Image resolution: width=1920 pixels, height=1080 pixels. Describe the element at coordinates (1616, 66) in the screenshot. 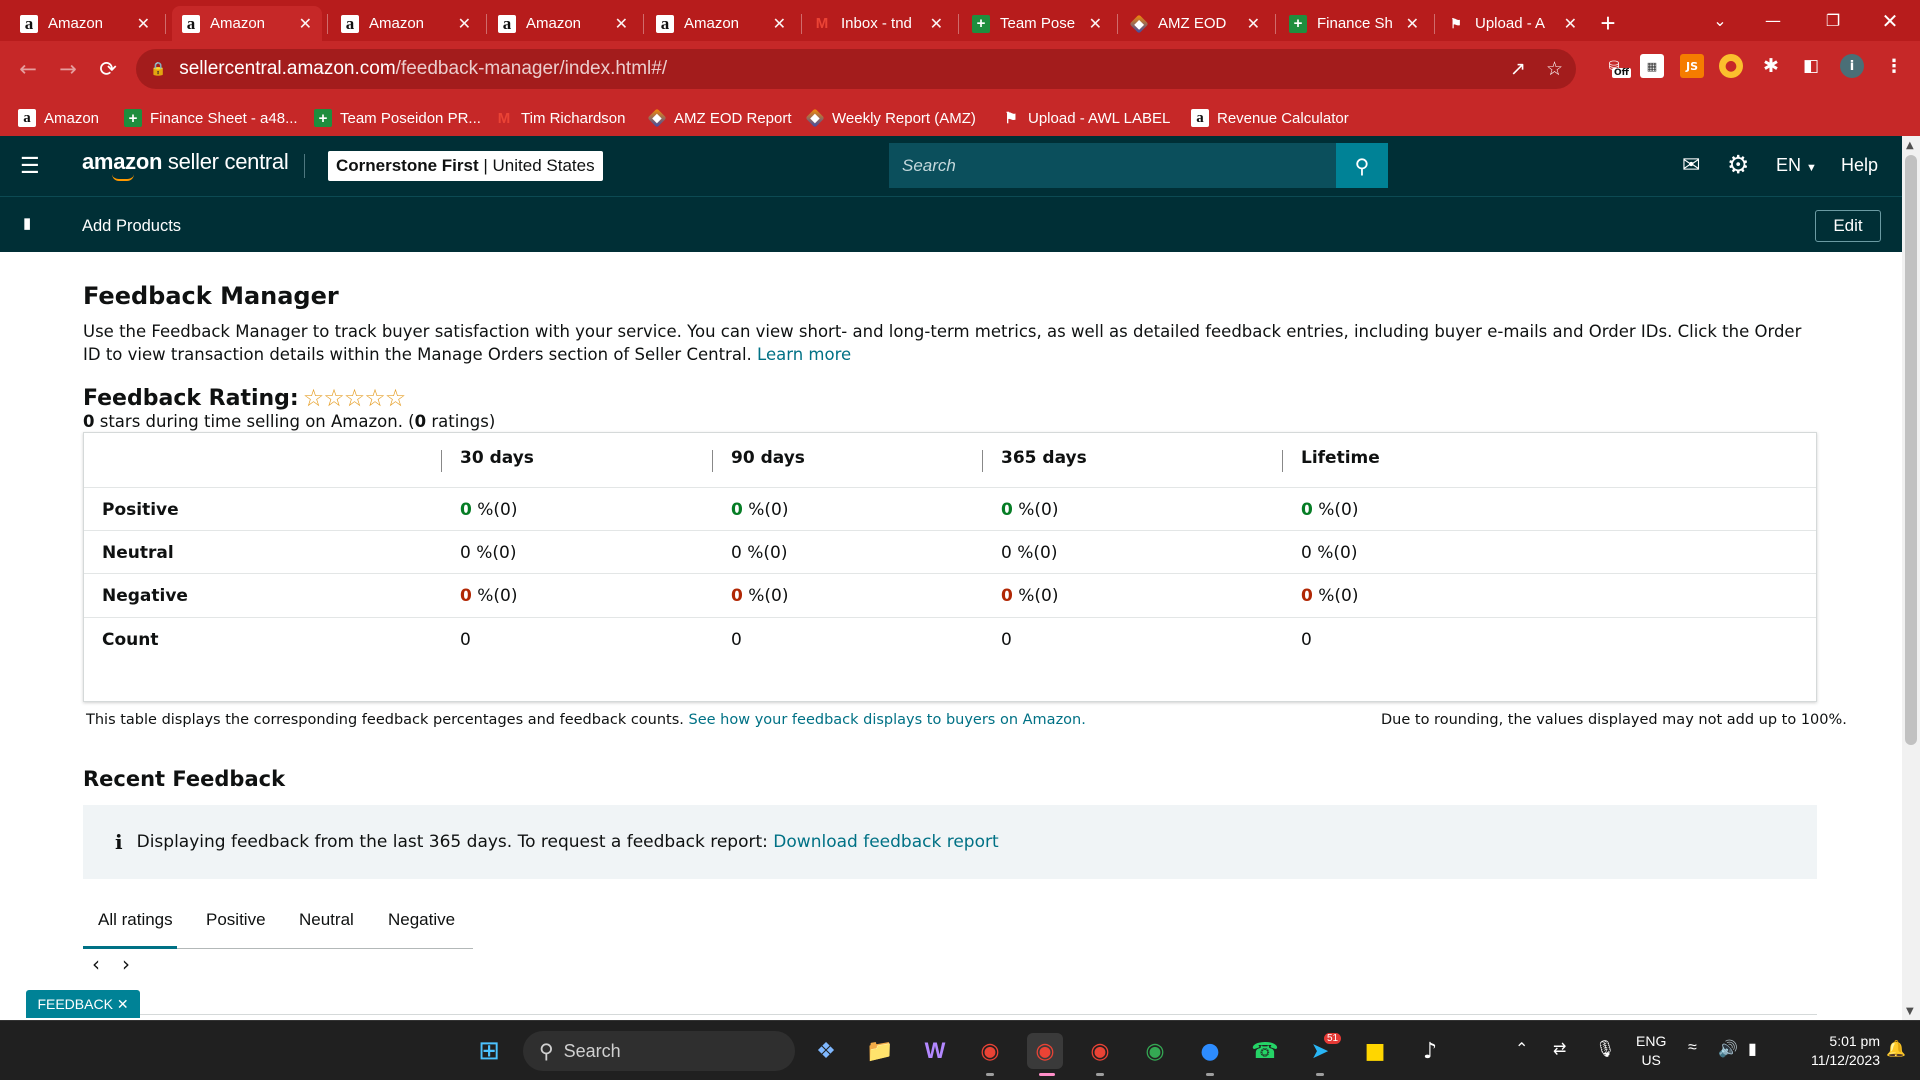

I see `extension-off-icon: ⛁ Off` at that location.